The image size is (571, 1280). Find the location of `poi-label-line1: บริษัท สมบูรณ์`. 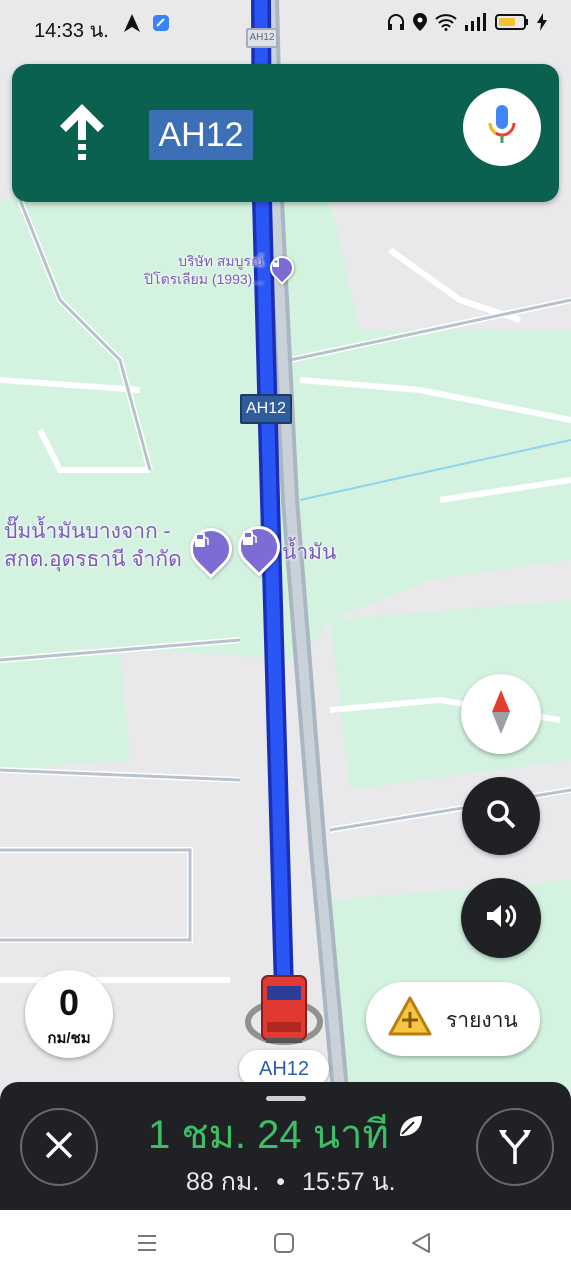

poi-label-line1: บริษัท สมบูรณ์ is located at coordinates (221, 261).